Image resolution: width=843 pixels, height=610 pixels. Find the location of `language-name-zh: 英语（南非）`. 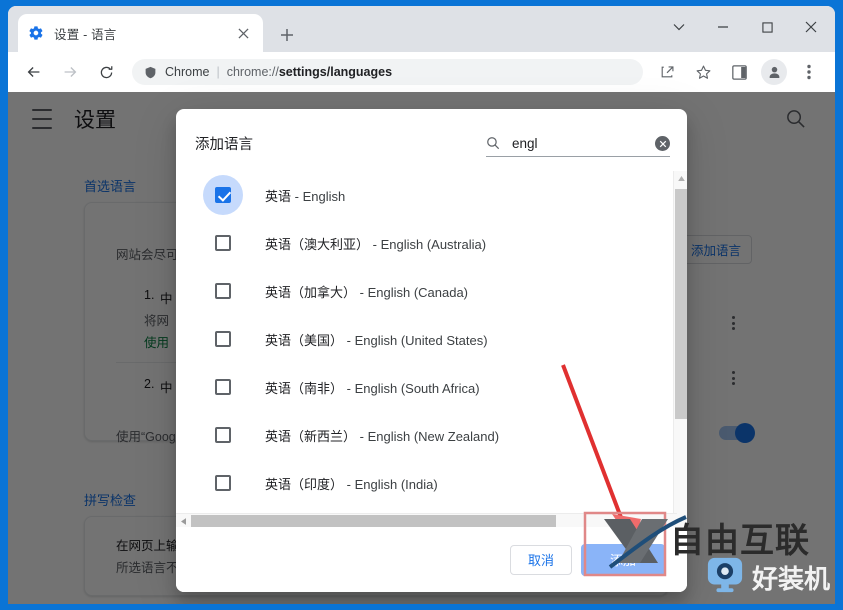

language-name-zh: 英语（南非） is located at coordinates (306, 388).